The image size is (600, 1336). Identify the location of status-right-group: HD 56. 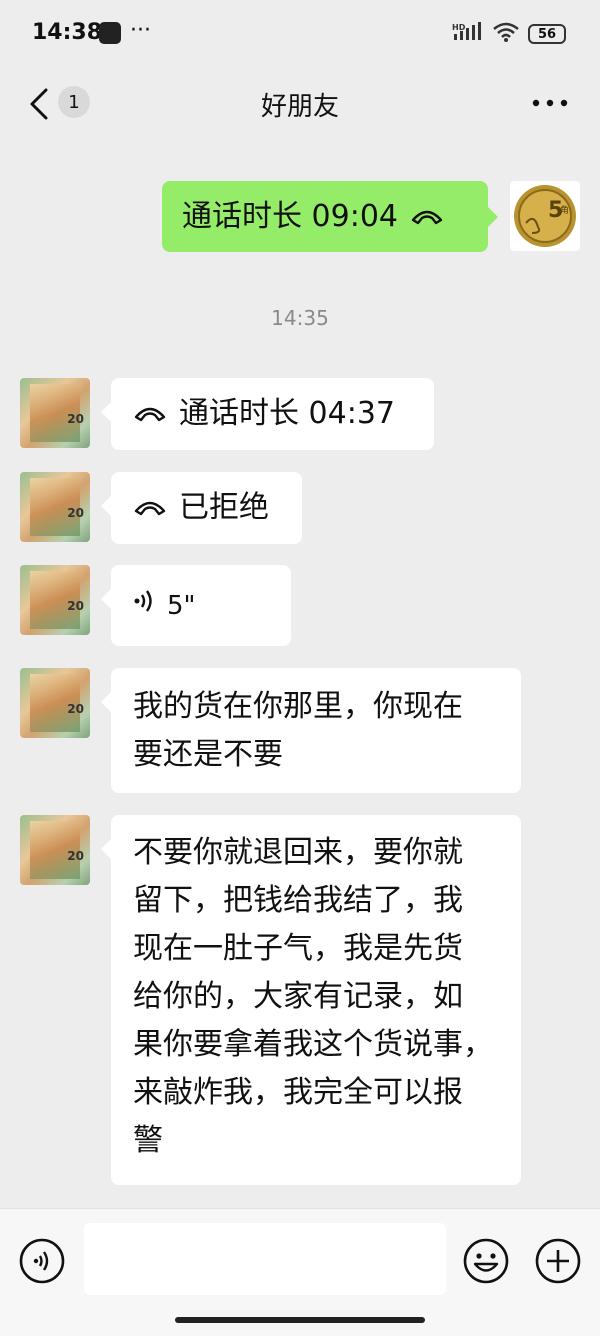
(509, 34).